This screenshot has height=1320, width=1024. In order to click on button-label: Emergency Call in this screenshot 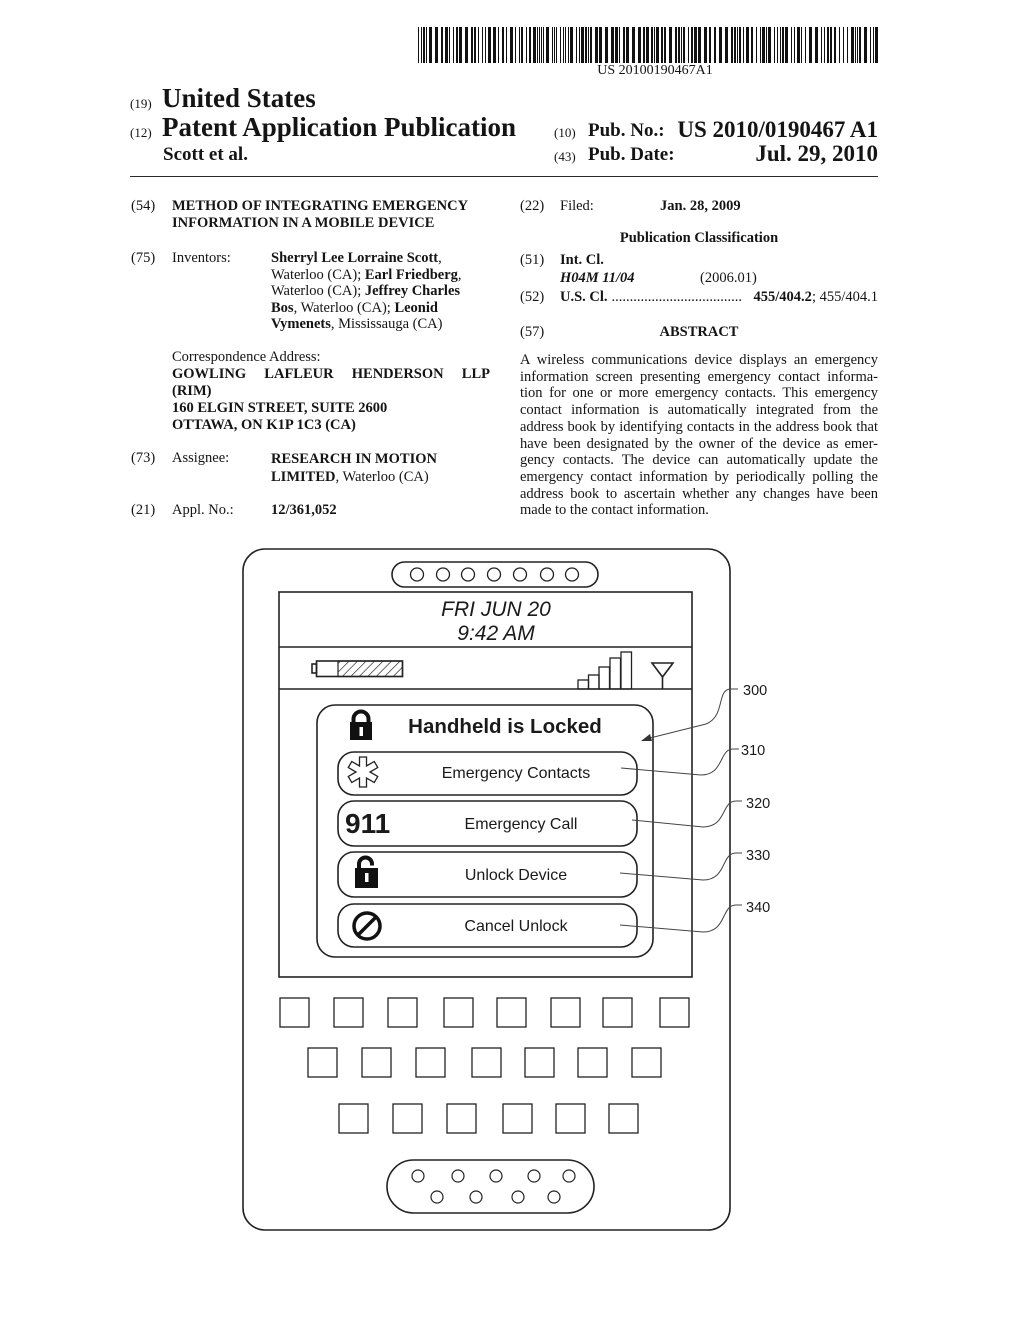, I will do `click(521, 824)`.